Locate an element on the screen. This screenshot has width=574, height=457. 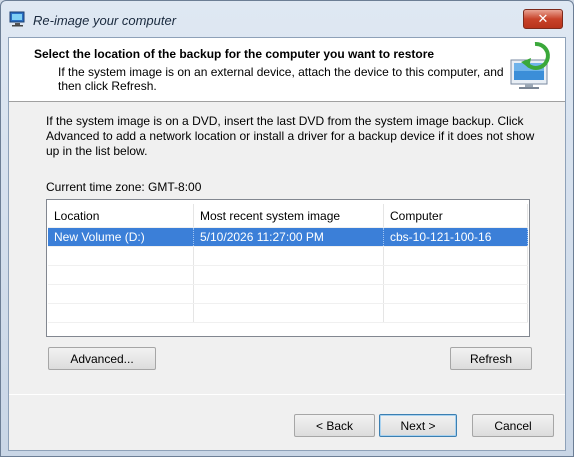
refresh-button: Refresh is located at coordinates (491, 358).